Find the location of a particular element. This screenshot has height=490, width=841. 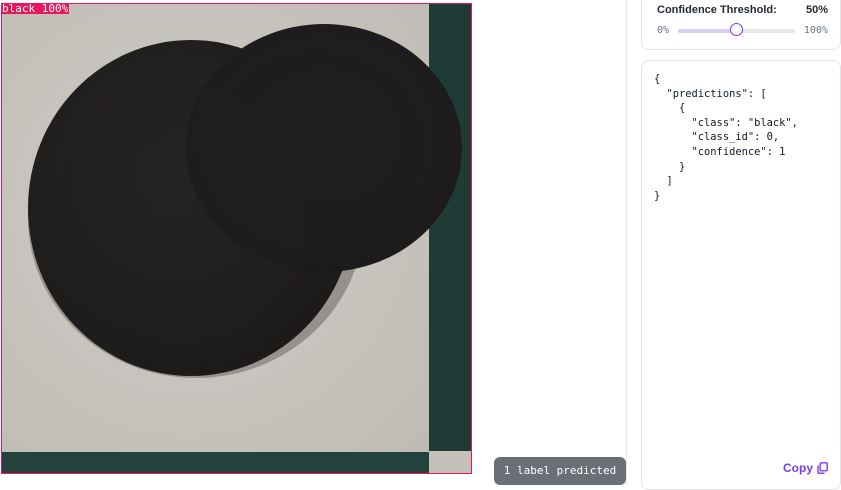

copy-button: Copy is located at coordinates (805, 468).